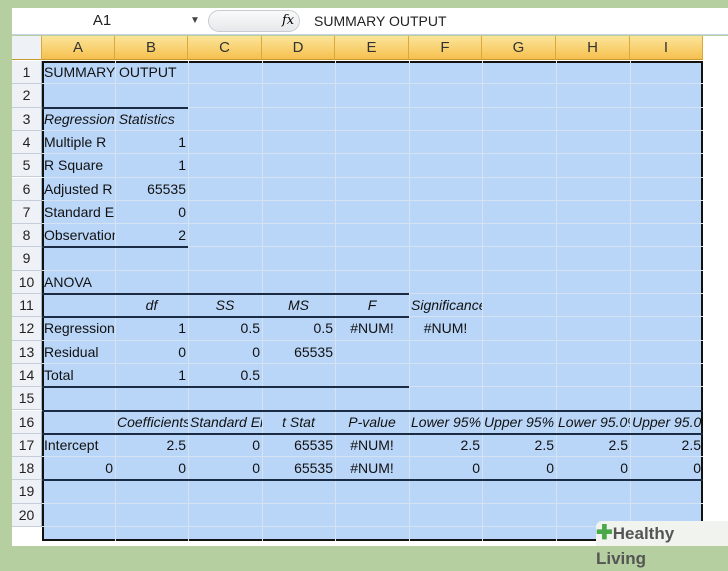 The image size is (728, 571). I want to click on column-header-I: I, so click(666, 48).